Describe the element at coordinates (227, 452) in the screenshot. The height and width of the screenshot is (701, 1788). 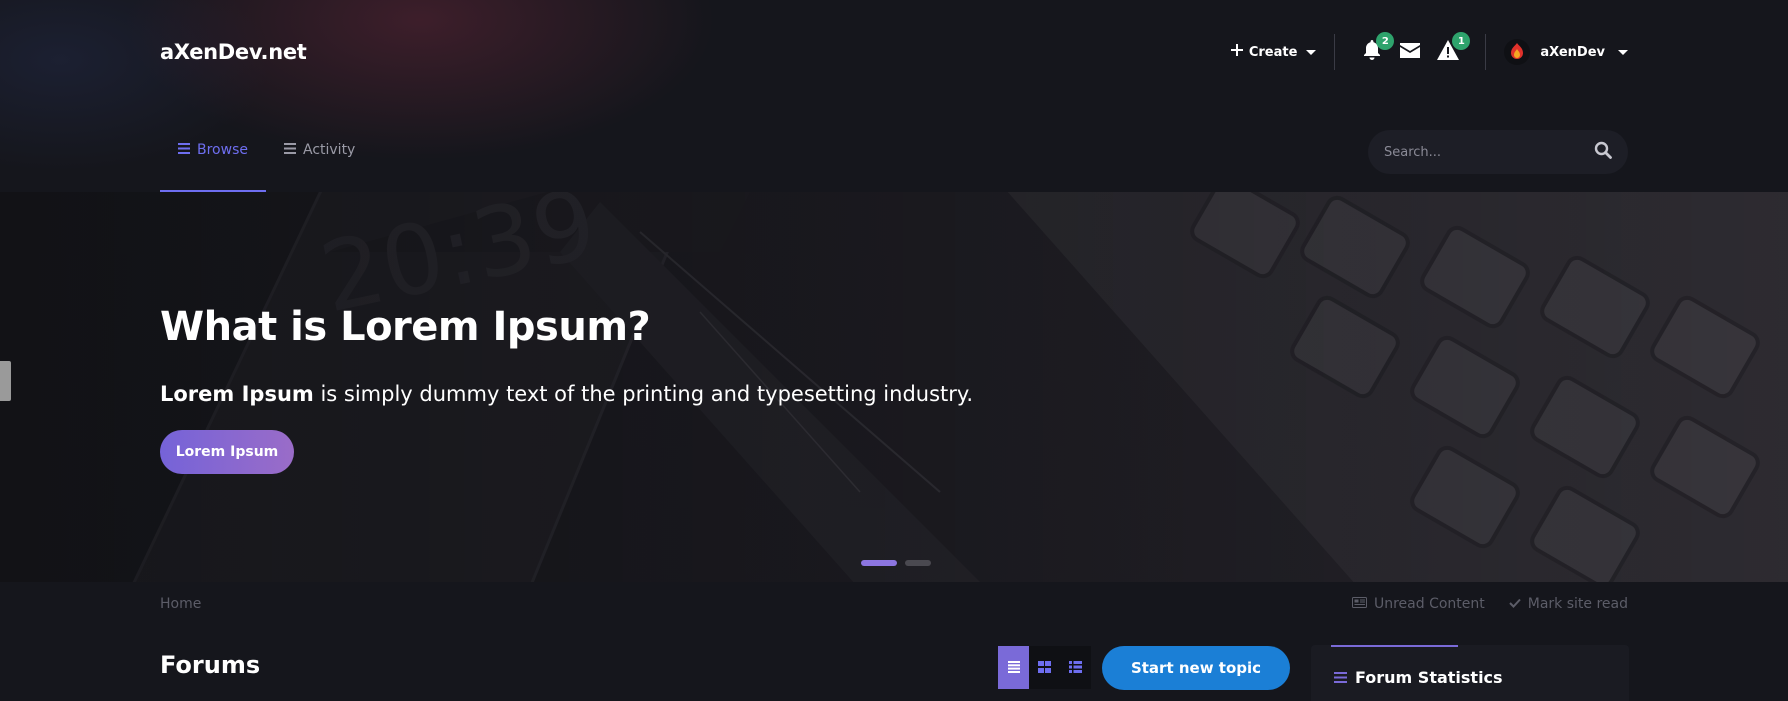
I see `hero-button: Lorem Ipsum` at that location.